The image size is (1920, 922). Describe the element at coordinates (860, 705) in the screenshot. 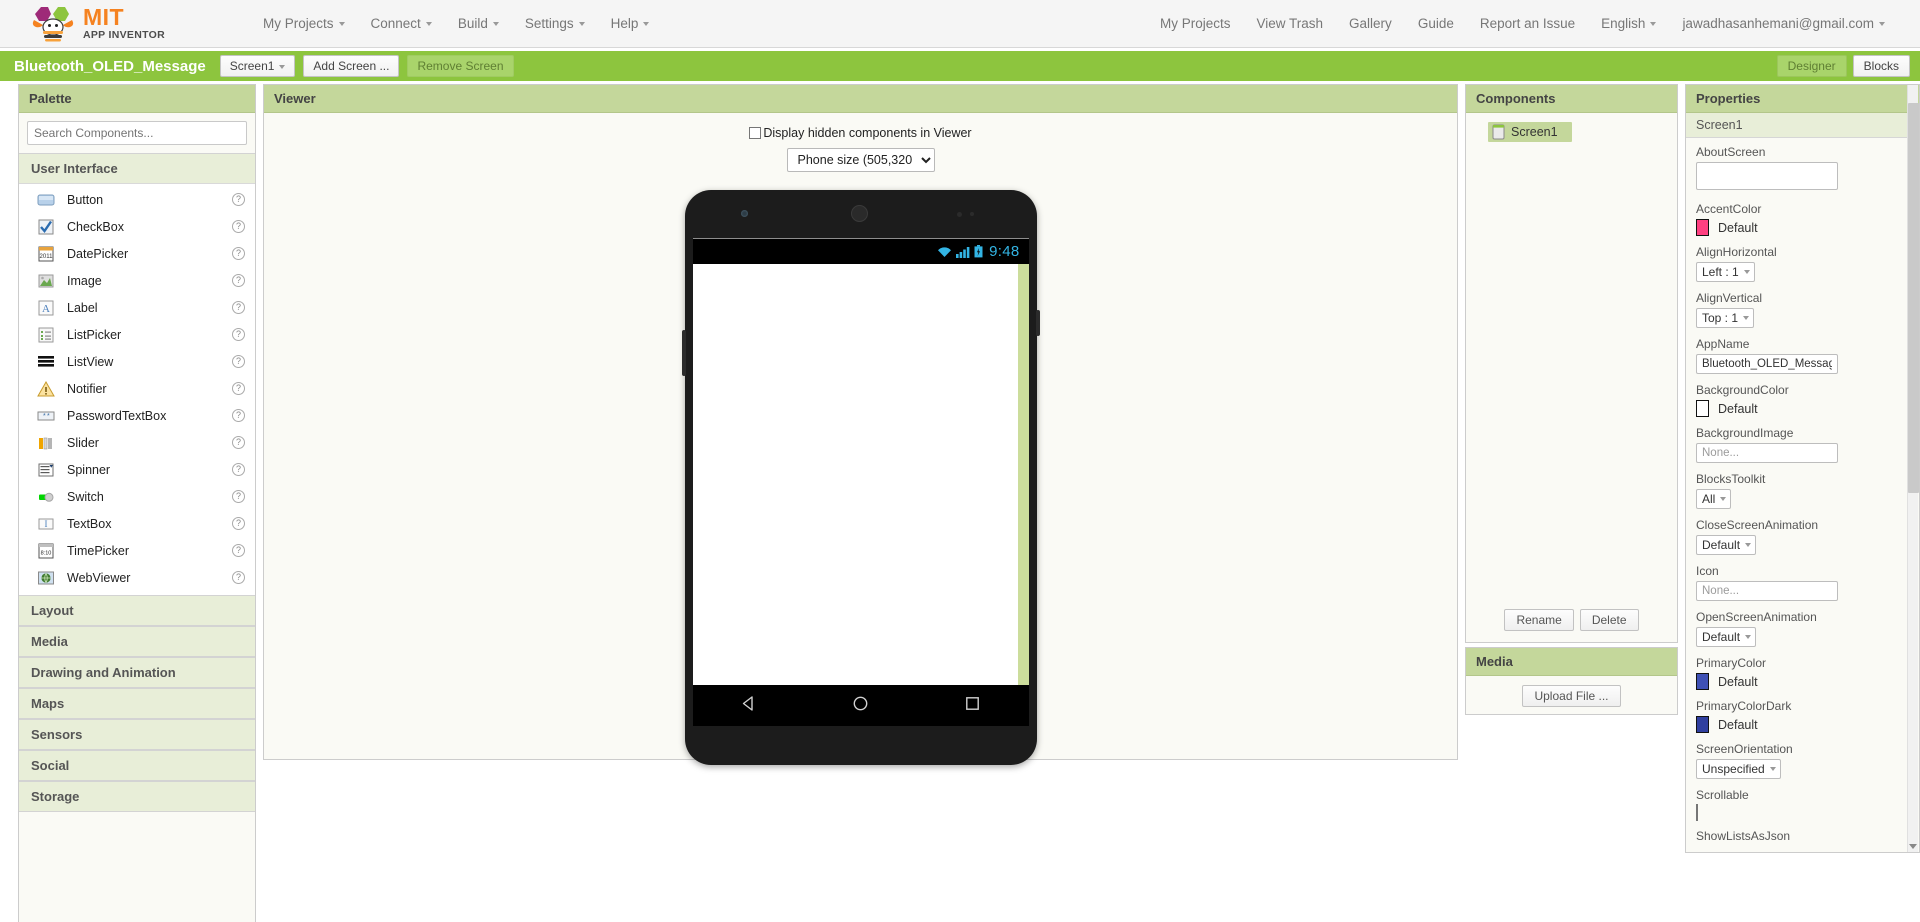

I see `home-circle-icon` at that location.